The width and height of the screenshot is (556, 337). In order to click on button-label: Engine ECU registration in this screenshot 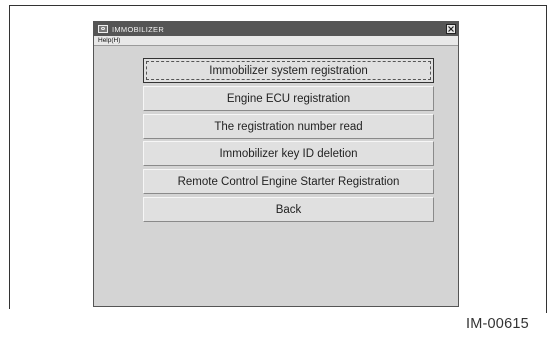, I will do `click(288, 98)`.